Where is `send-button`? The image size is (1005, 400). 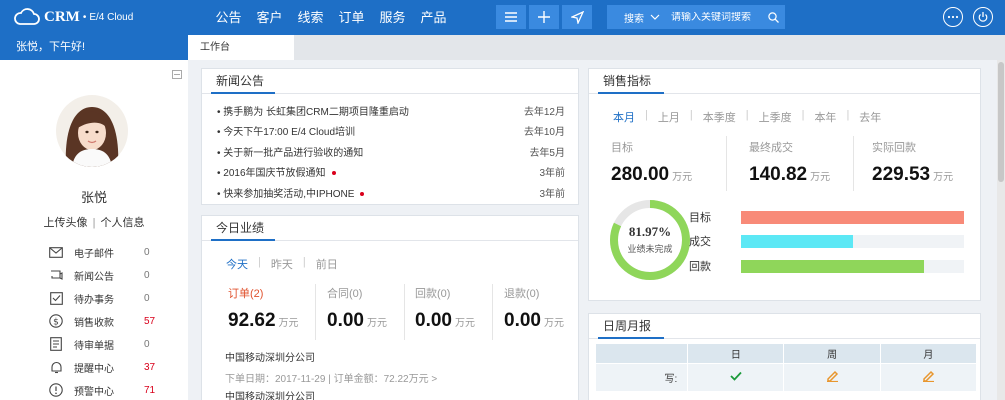 send-button is located at coordinates (577, 17).